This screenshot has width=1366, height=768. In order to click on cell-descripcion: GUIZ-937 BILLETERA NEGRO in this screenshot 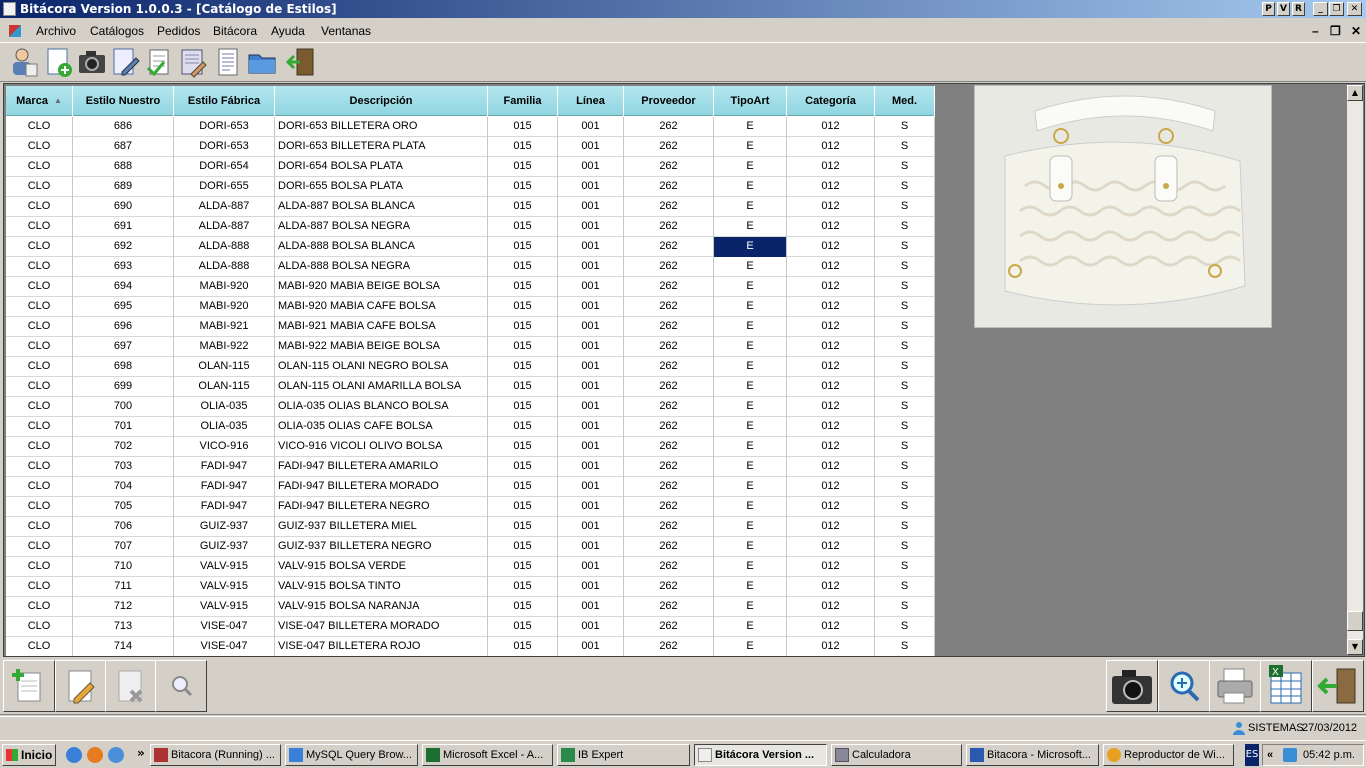, I will do `click(381, 547)`.